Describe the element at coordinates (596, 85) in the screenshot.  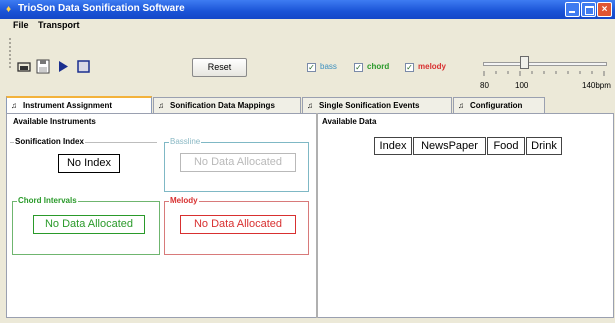
I see `tempo-tick-label: 140bpm` at that location.